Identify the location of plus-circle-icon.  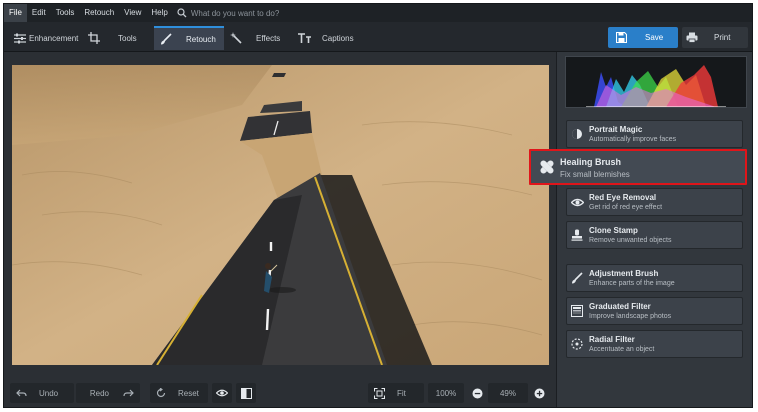
(539, 393).